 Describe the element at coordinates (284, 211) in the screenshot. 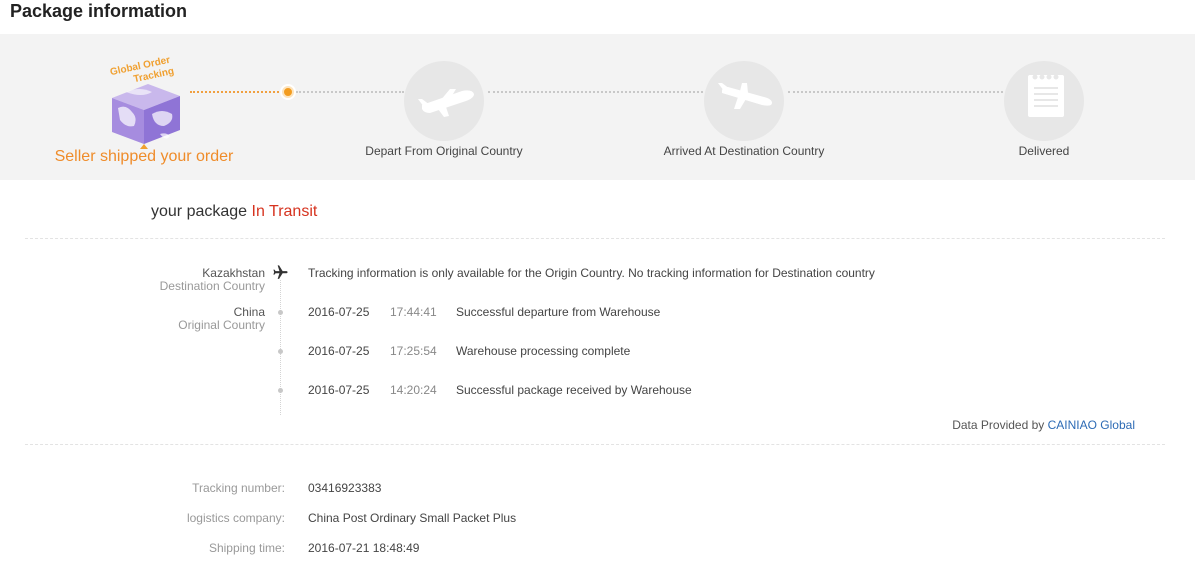

I see `status-value: In Transit` at that location.